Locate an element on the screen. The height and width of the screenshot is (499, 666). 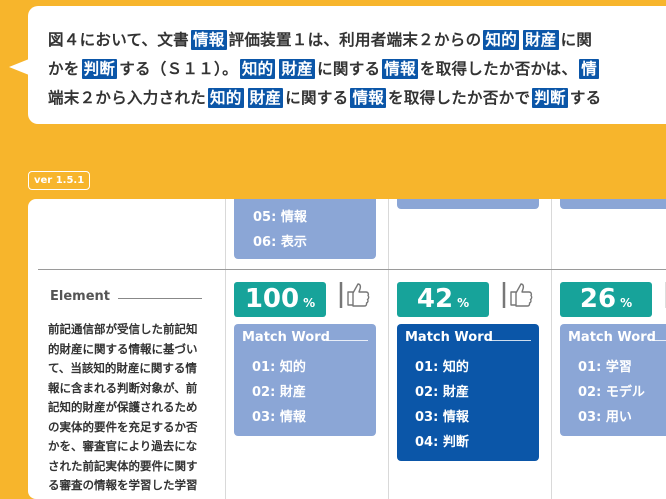
description-segment: 端末２から入力された is located at coordinates (127, 98).